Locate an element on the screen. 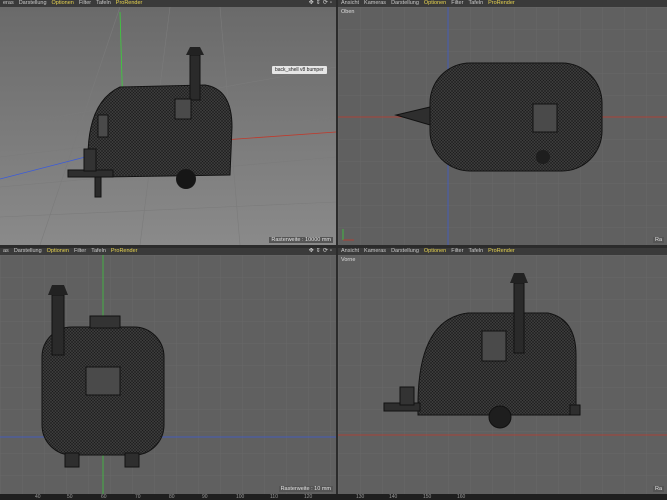 The width and height of the screenshot is (667, 500). ruler-tick: 50 is located at coordinates (70, 497).